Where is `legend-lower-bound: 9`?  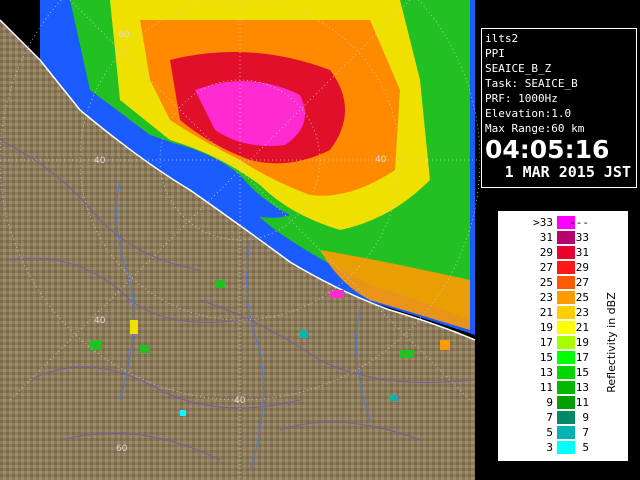 legend-lower-bound: 9 is located at coordinates (549, 402).